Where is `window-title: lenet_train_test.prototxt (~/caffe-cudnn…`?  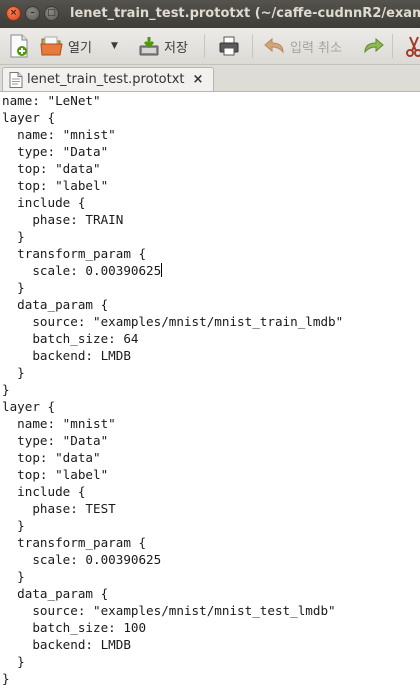 window-title: lenet_train_test.prototxt (~/caffe-cudnn… is located at coordinates (245, 13).